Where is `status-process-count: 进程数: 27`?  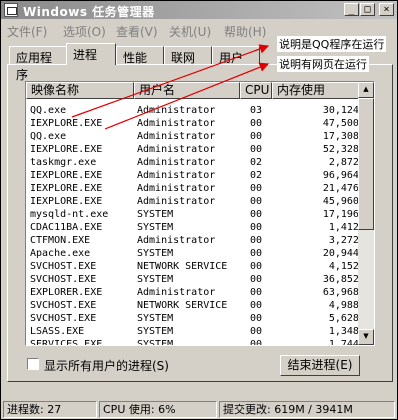
status-process-count: 进程数: 27 is located at coordinates (50, 409).